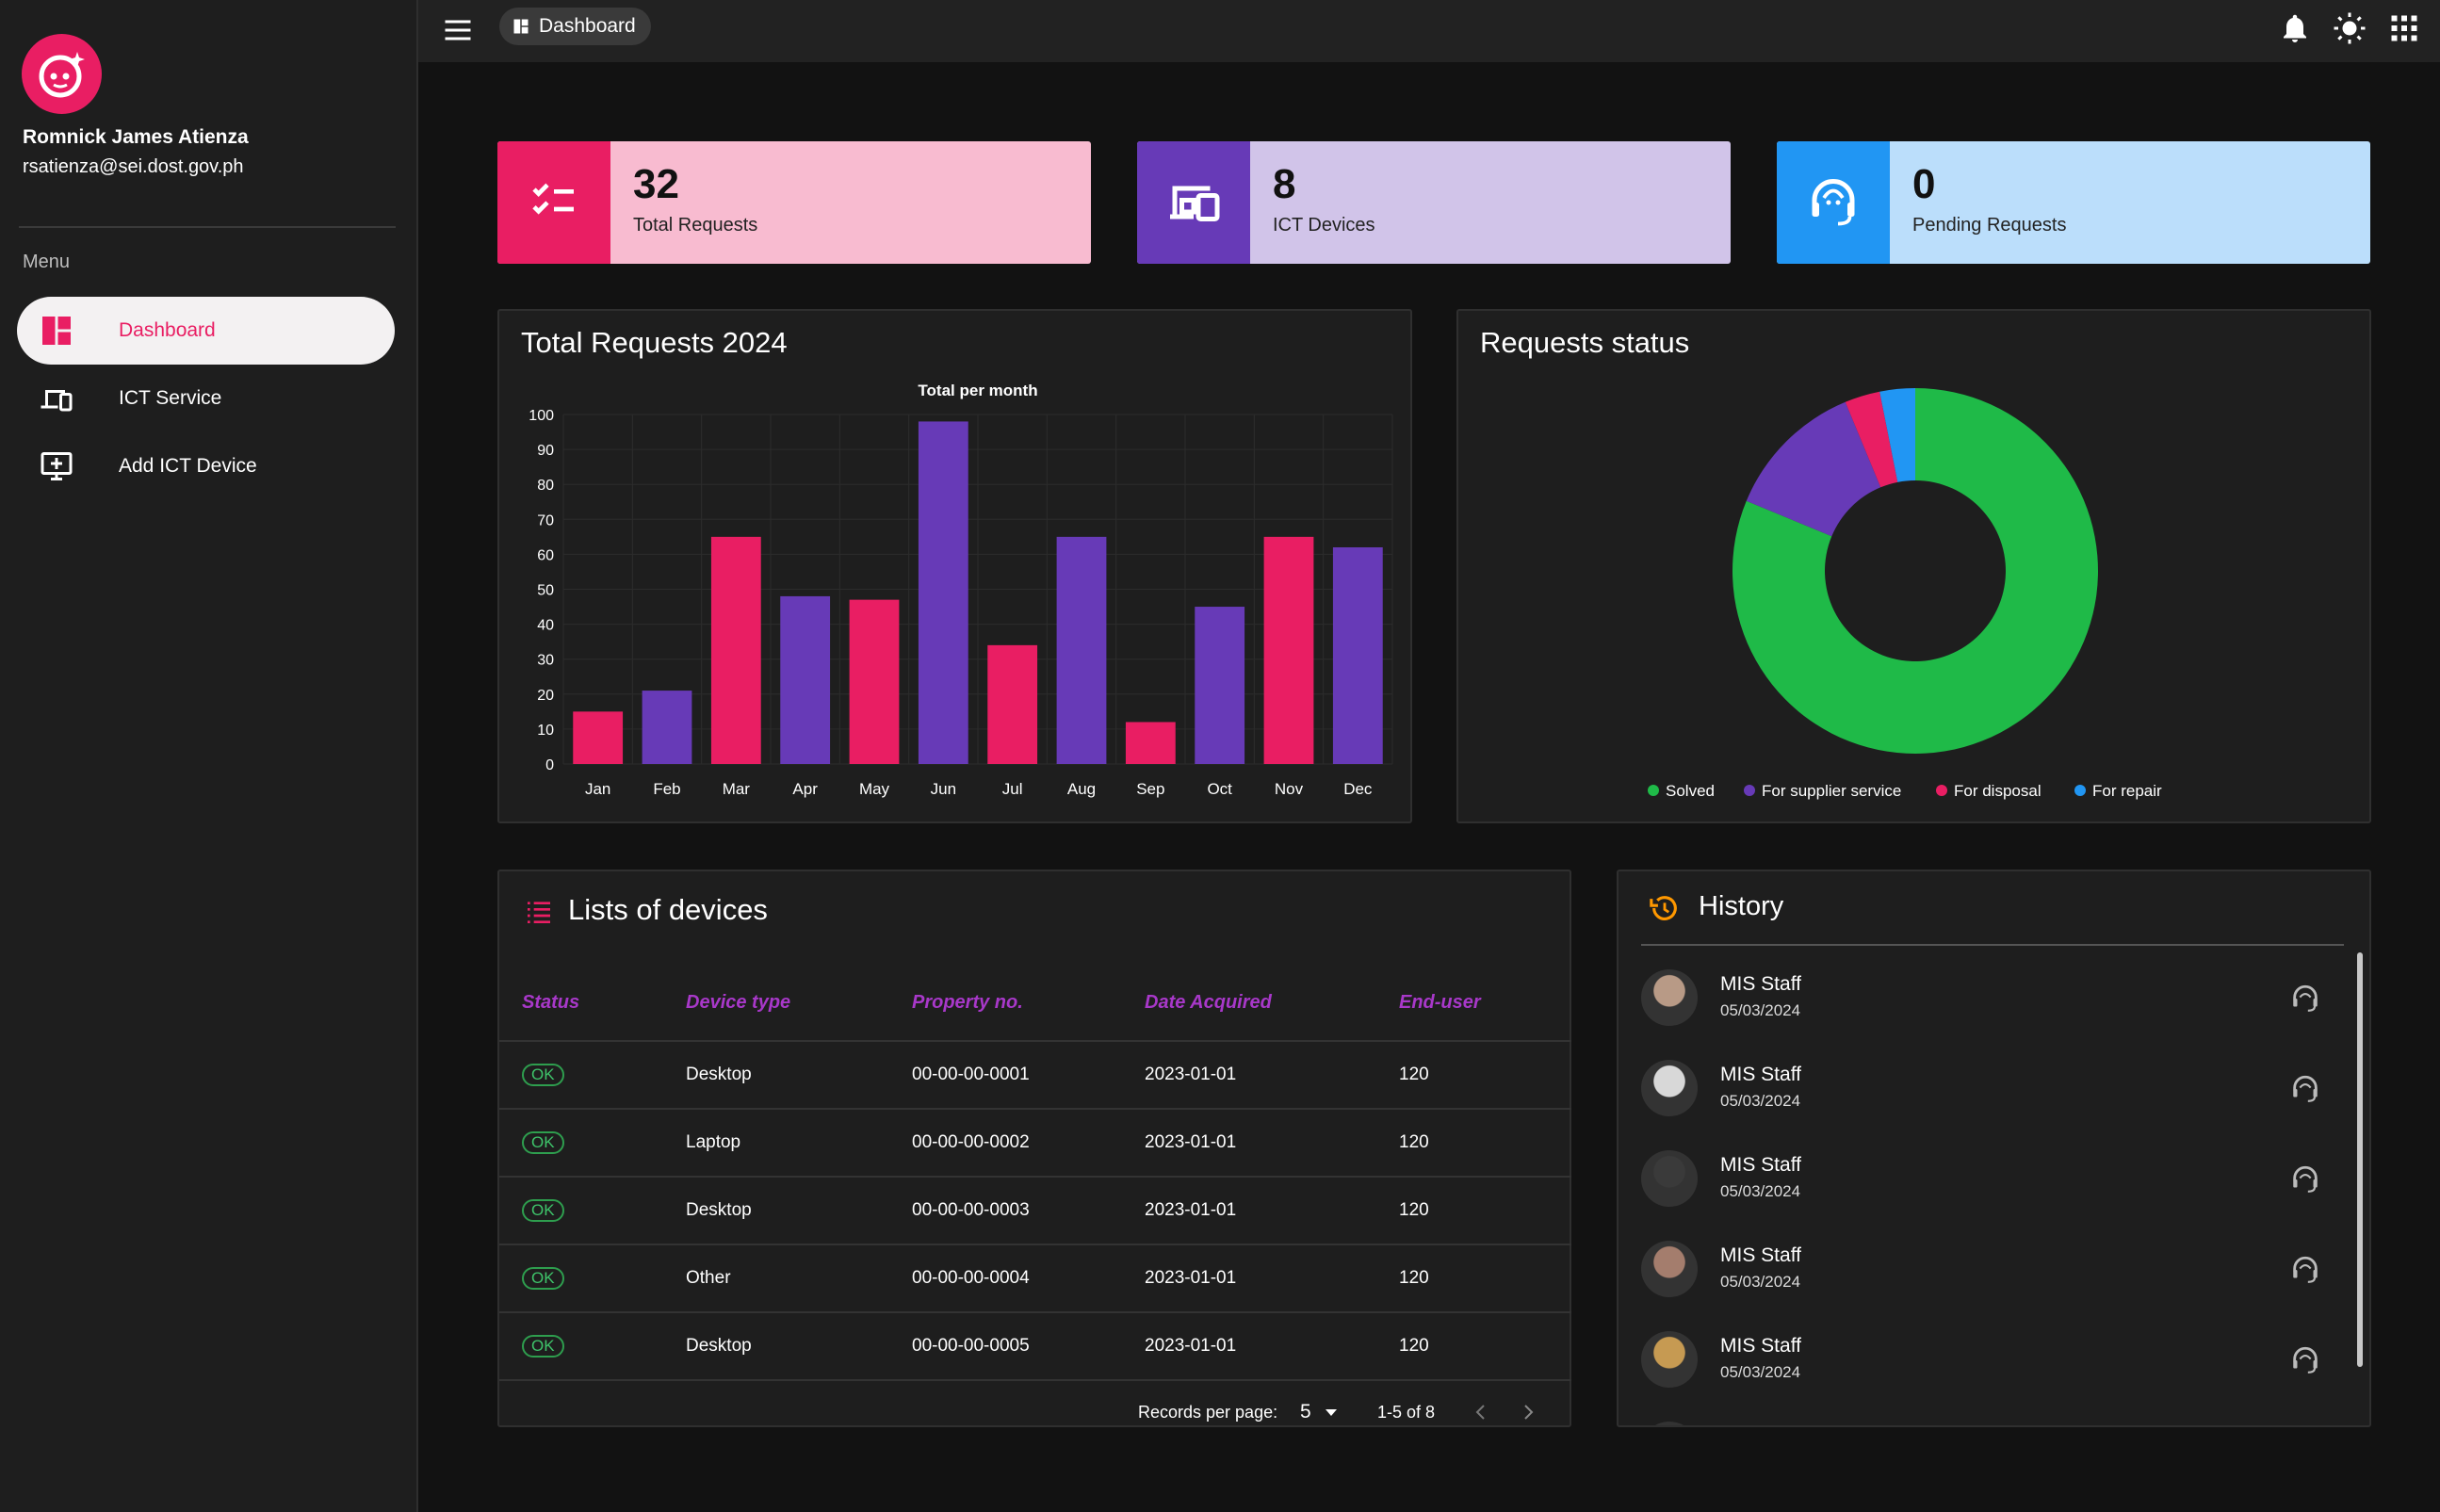 Image resolution: width=2440 pixels, height=1512 pixels. I want to click on top-app-bar: Dashboard, so click(1429, 31).